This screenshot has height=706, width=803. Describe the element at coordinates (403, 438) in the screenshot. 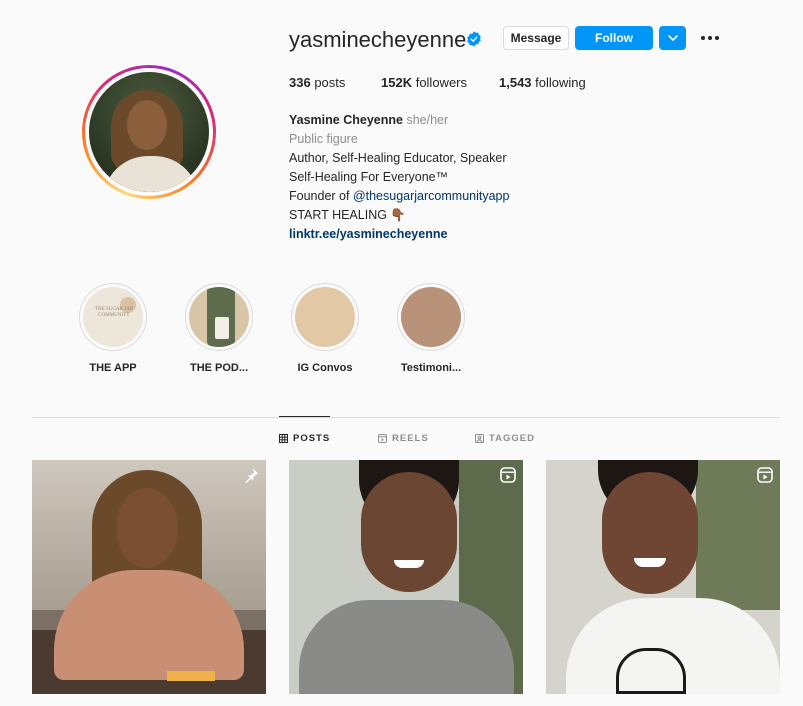

I see `tab-reels: REELS` at that location.